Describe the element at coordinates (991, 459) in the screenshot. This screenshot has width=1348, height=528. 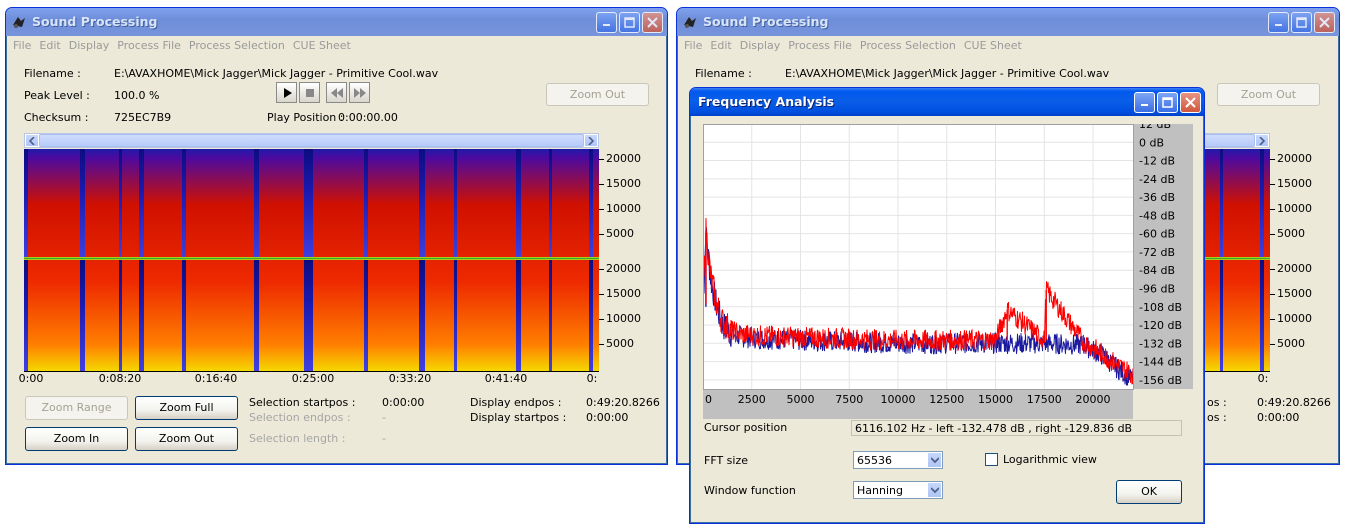
I see `logarithmic-view-checkbox` at that location.